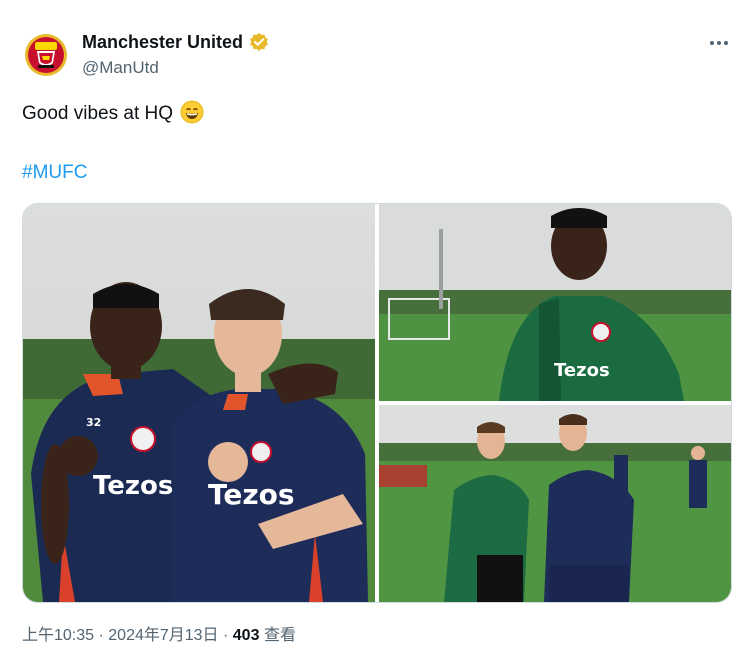  I want to click on tweet-text-content: Good vibes at HQ, so click(98, 113).